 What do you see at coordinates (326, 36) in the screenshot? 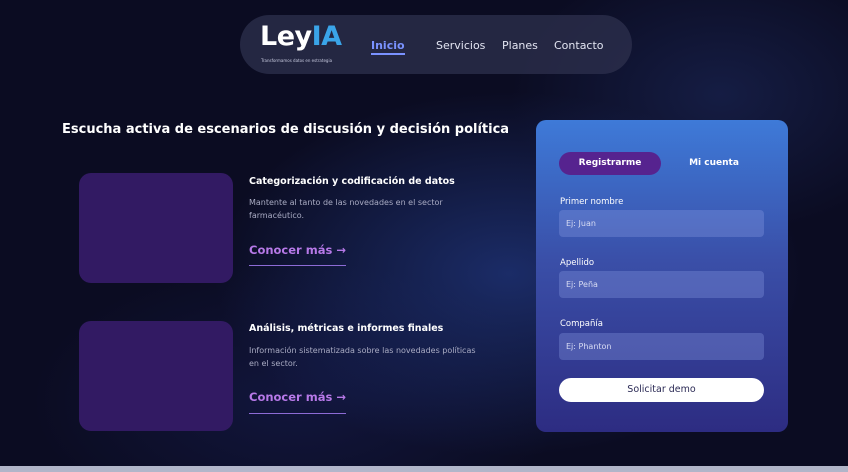
I see `logo-ia: IA` at bounding box center [326, 36].